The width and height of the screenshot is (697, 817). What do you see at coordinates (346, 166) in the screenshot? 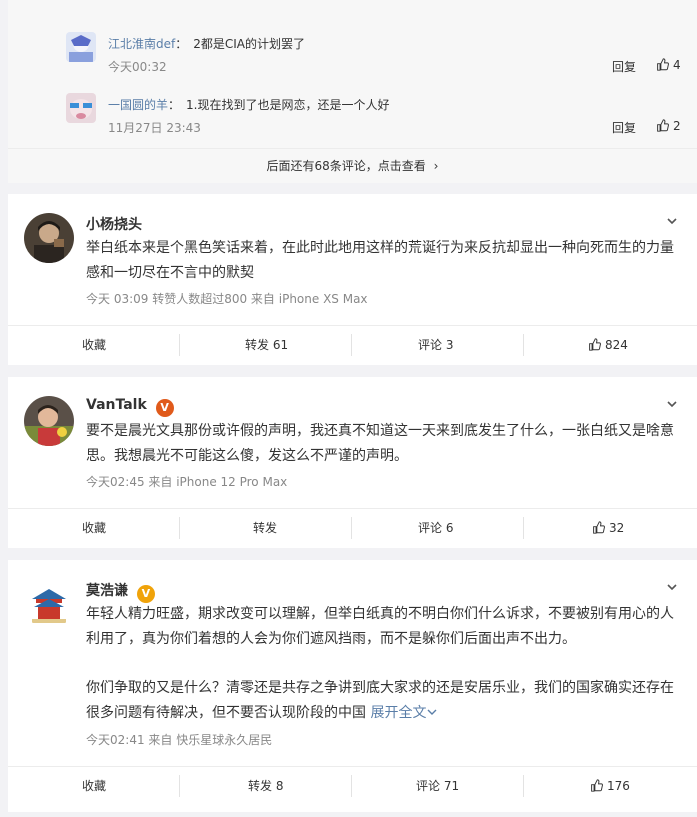
I see `more-comments-label: 后面还有68条评论，点击查看` at bounding box center [346, 166].